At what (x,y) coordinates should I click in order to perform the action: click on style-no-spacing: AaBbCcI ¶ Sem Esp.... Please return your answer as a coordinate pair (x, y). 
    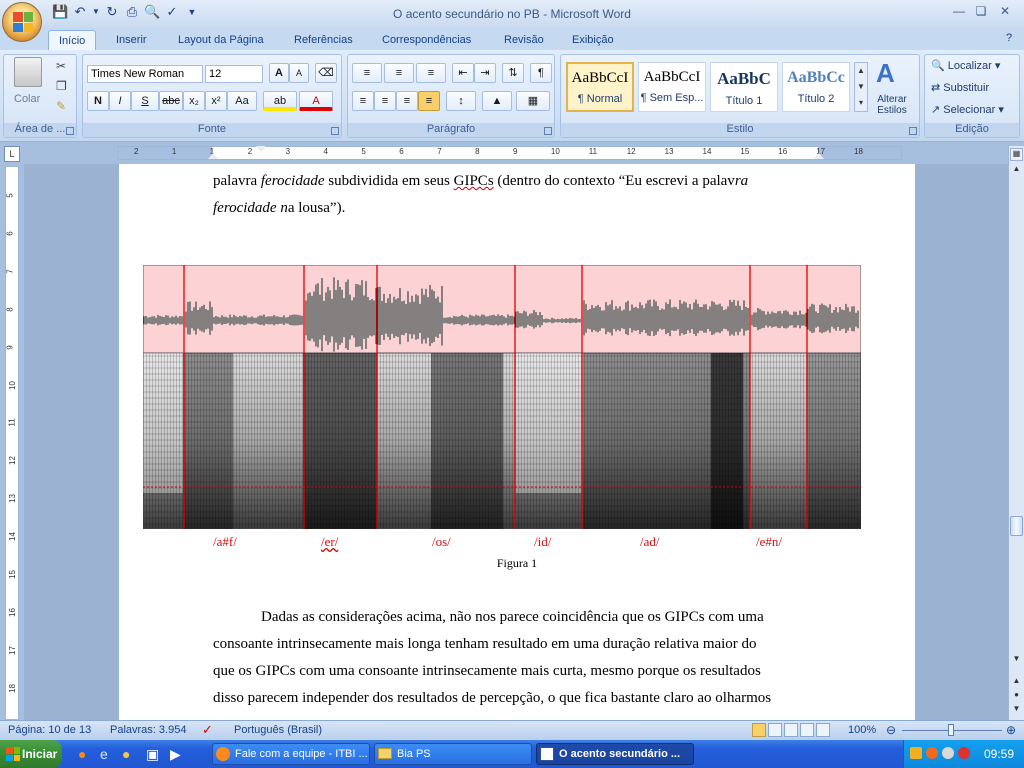
    Looking at the image, I should click on (672, 87).